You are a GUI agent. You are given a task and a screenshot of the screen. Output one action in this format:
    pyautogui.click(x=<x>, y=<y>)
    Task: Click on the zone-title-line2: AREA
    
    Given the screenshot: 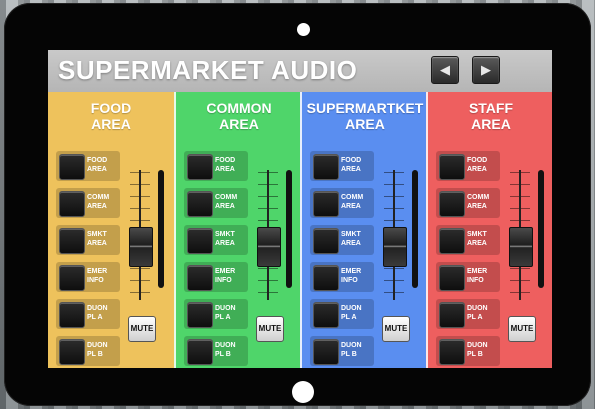 What is the action you would take?
    pyautogui.click(x=365, y=124)
    